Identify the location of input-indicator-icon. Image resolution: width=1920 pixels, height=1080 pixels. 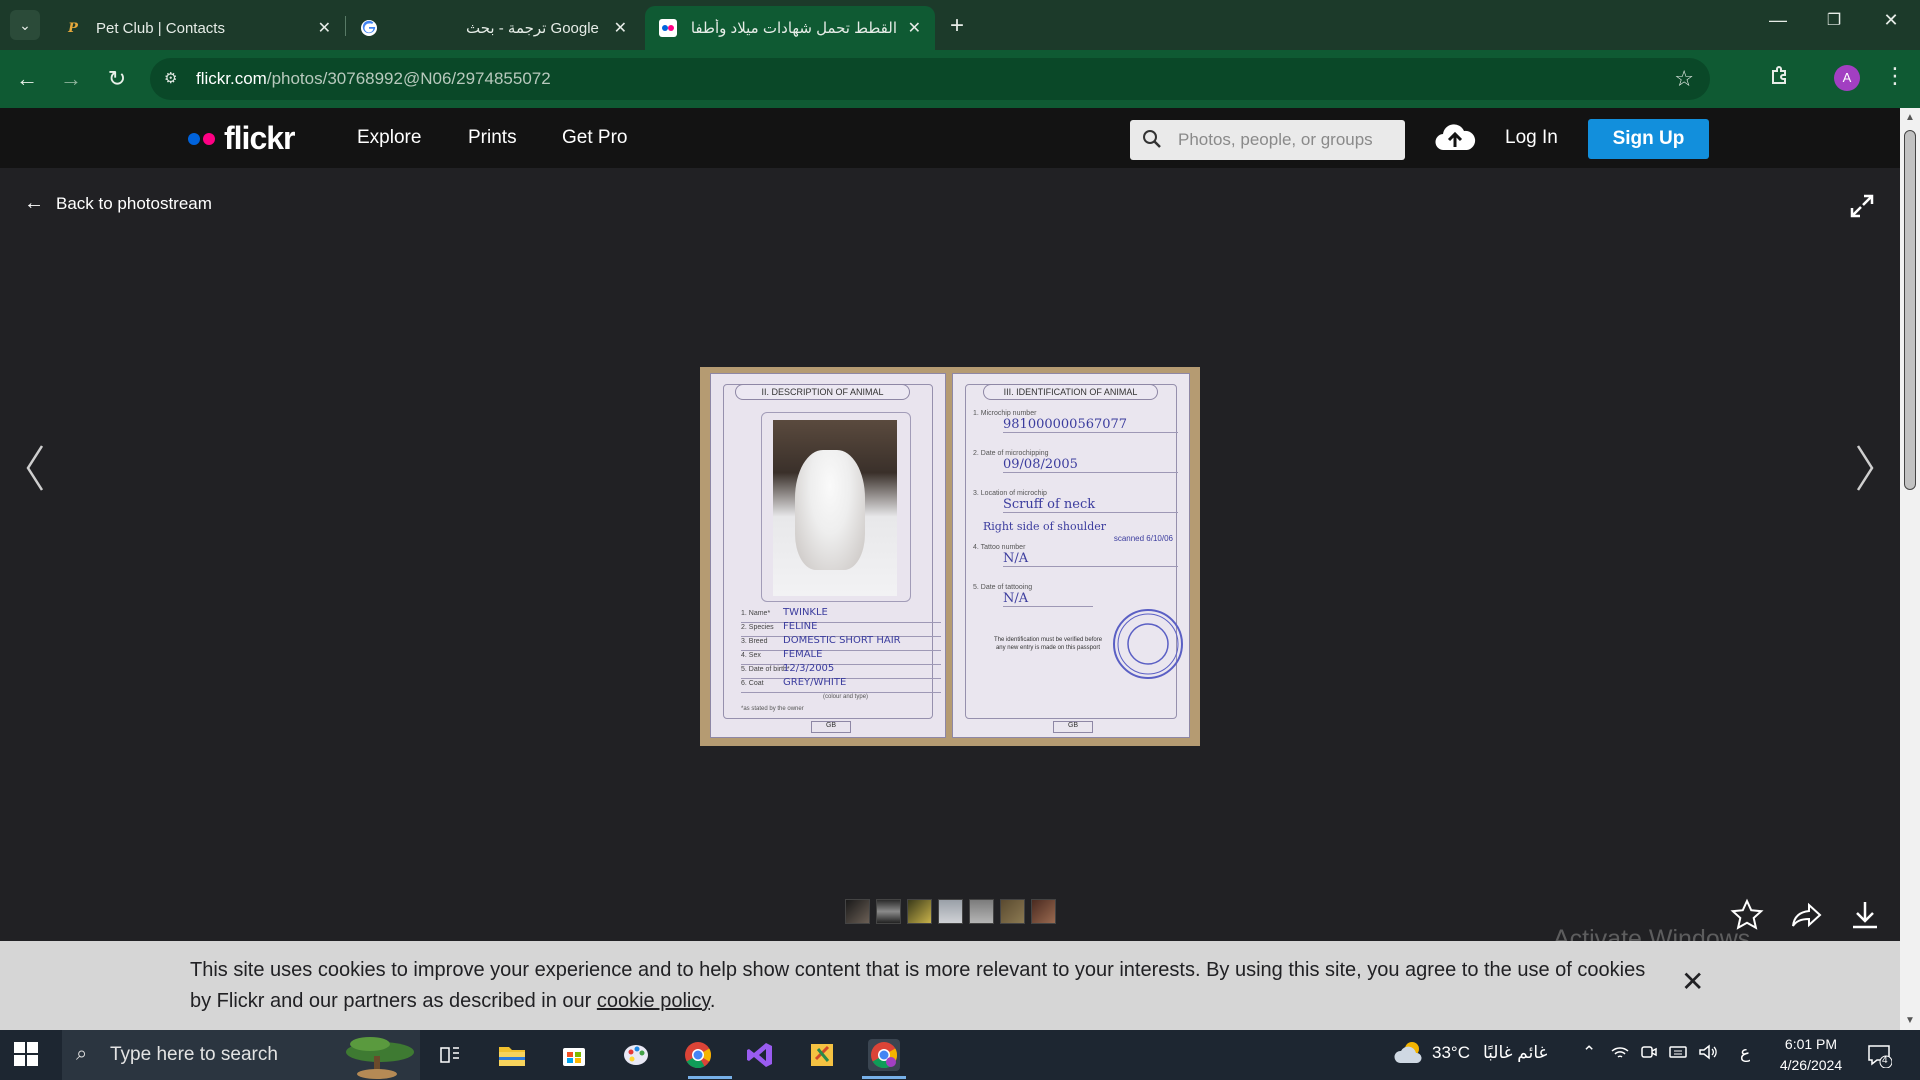
(1678, 1054).